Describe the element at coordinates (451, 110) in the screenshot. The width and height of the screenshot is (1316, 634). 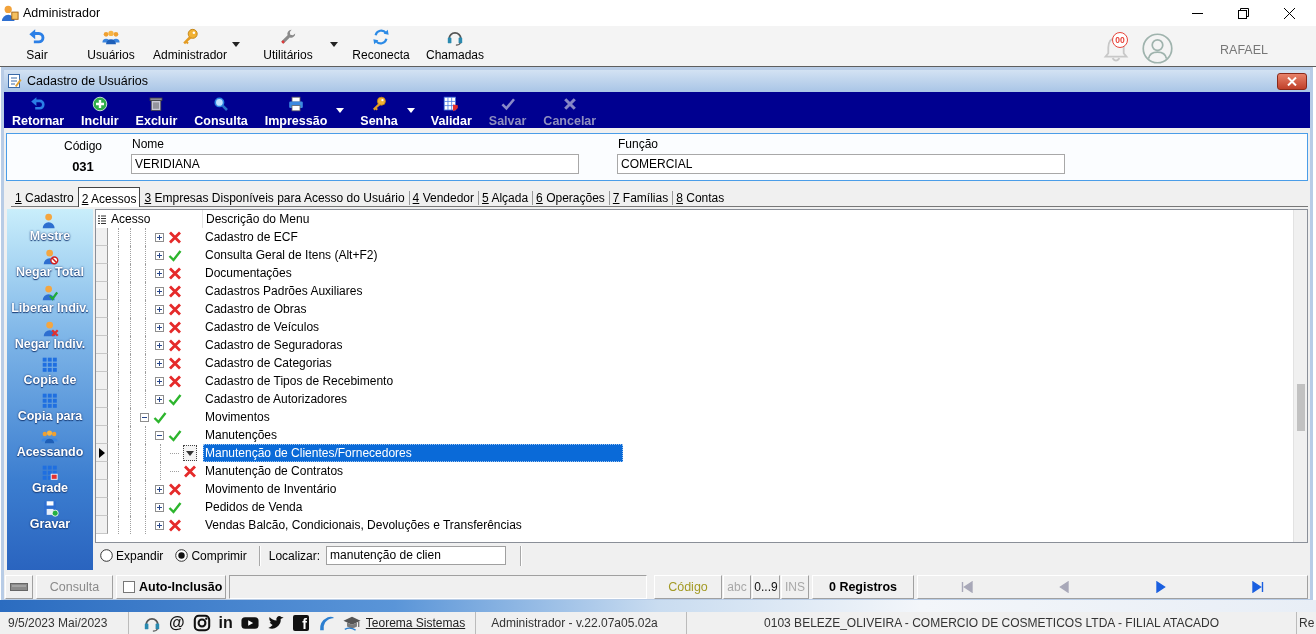
I see `toolbar-button: Validar` at that location.